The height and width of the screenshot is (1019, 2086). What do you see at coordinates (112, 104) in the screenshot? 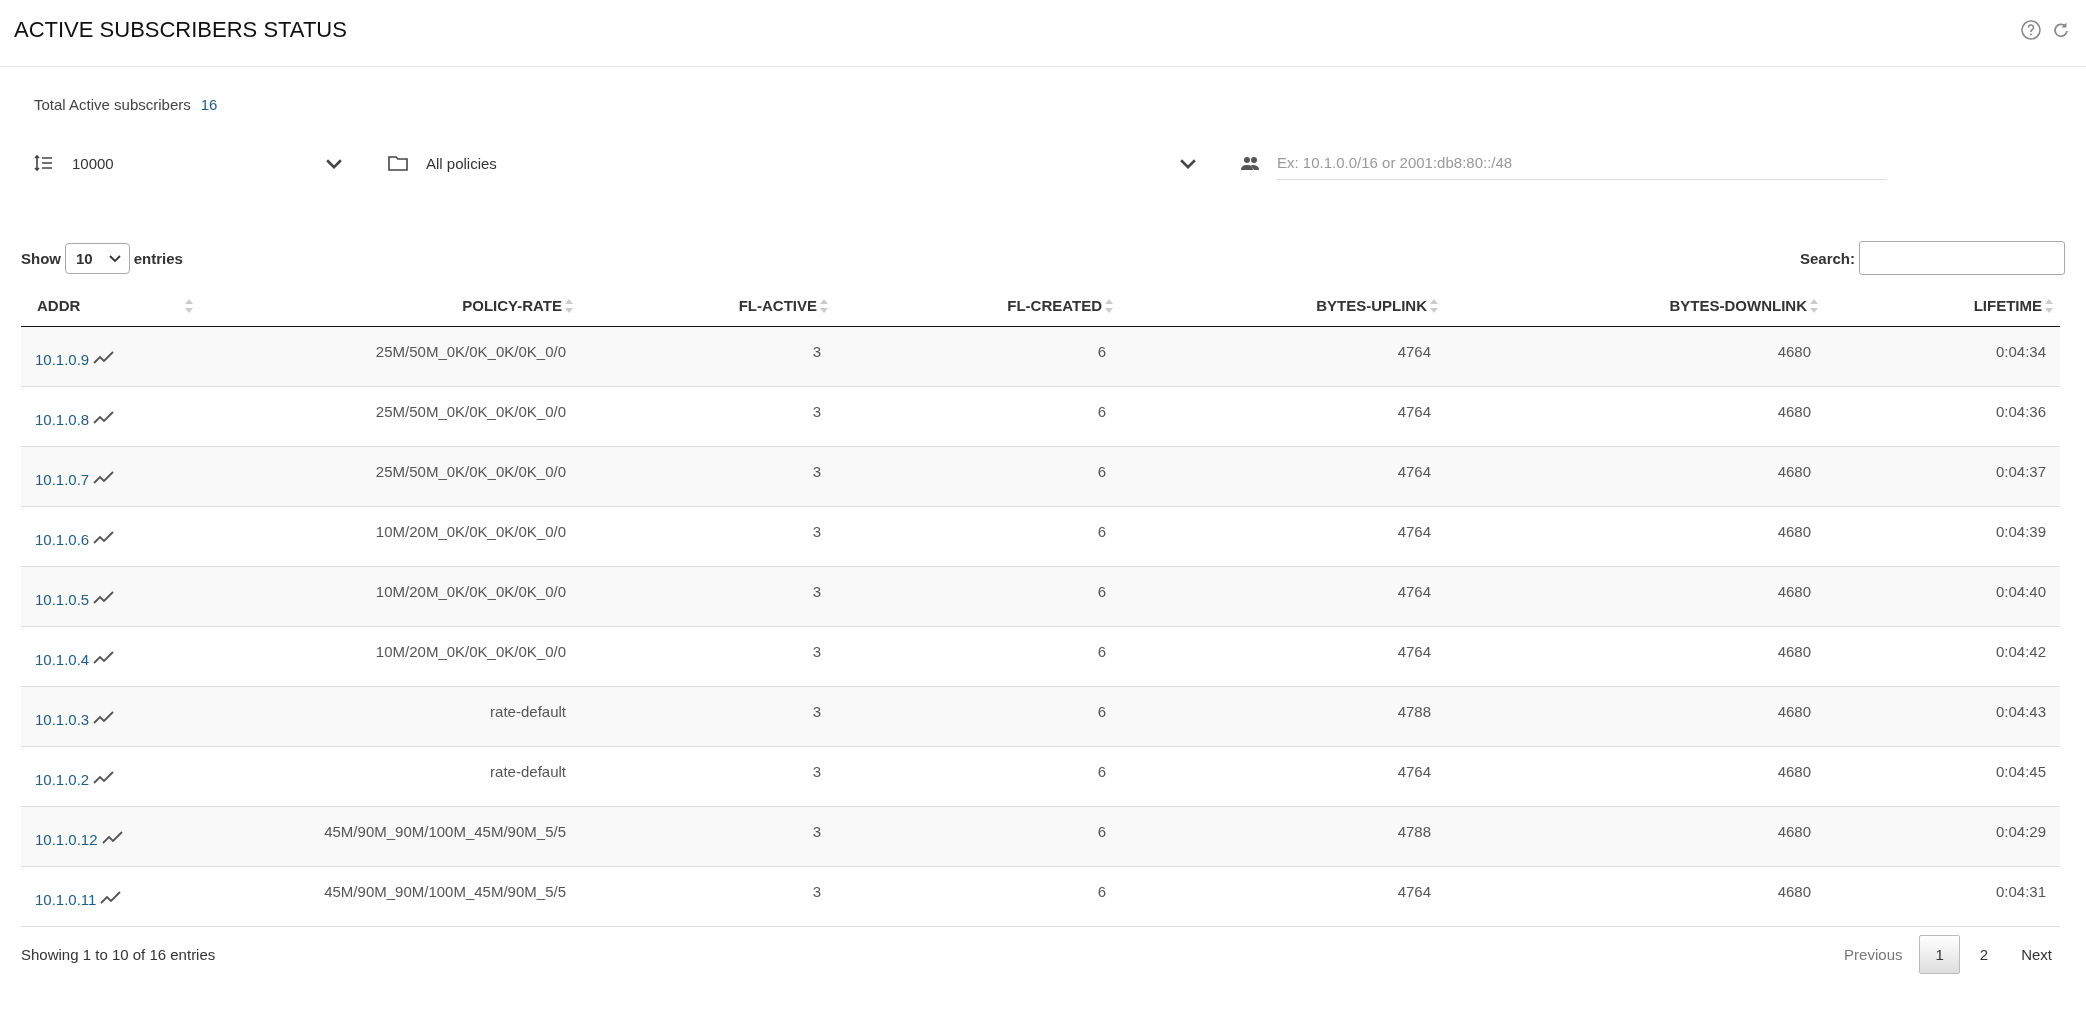
I see `summary-label: Total Active subscribers` at bounding box center [112, 104].